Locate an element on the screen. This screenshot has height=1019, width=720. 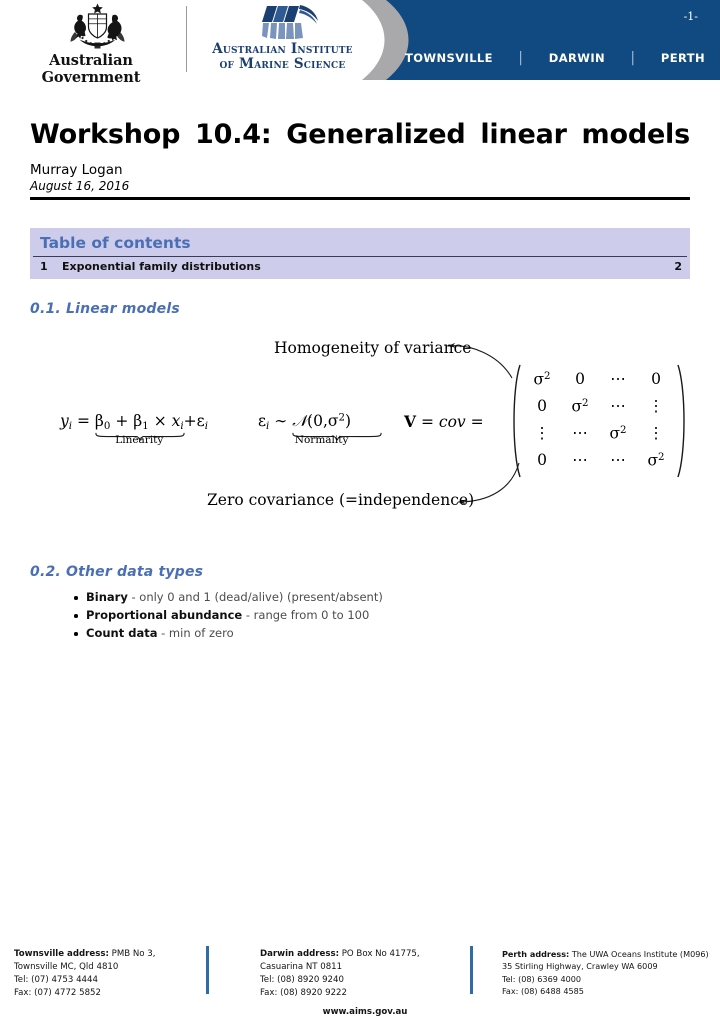
footer-perth-tel: Tel: (08) 6369 4000 is located at coordinates (542, 978).